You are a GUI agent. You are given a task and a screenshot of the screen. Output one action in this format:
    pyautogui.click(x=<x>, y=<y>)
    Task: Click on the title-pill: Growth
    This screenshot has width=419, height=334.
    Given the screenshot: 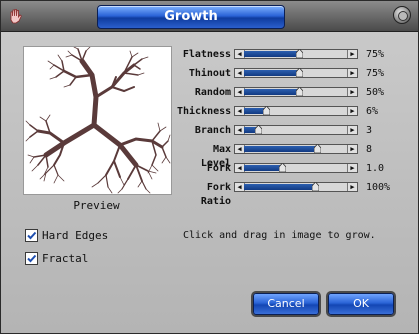 What is the action you would take?
    pyautogui.click(x=191, y=17)
    